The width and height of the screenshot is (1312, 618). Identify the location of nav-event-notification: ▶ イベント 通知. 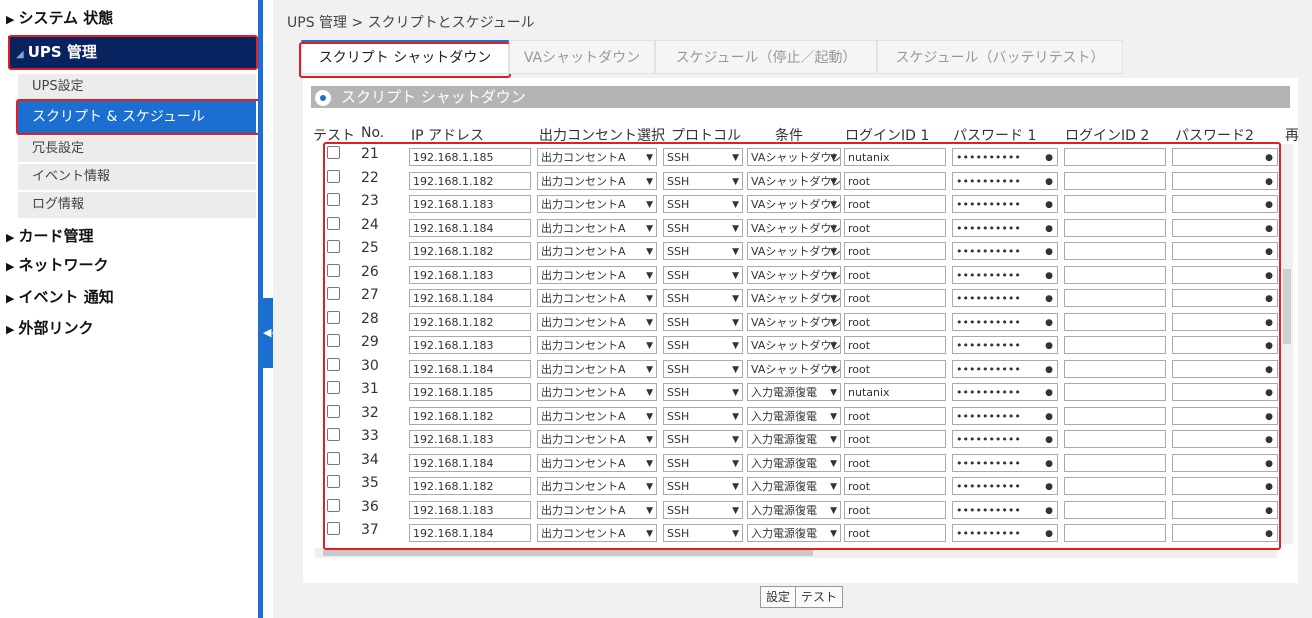
(57, 297).